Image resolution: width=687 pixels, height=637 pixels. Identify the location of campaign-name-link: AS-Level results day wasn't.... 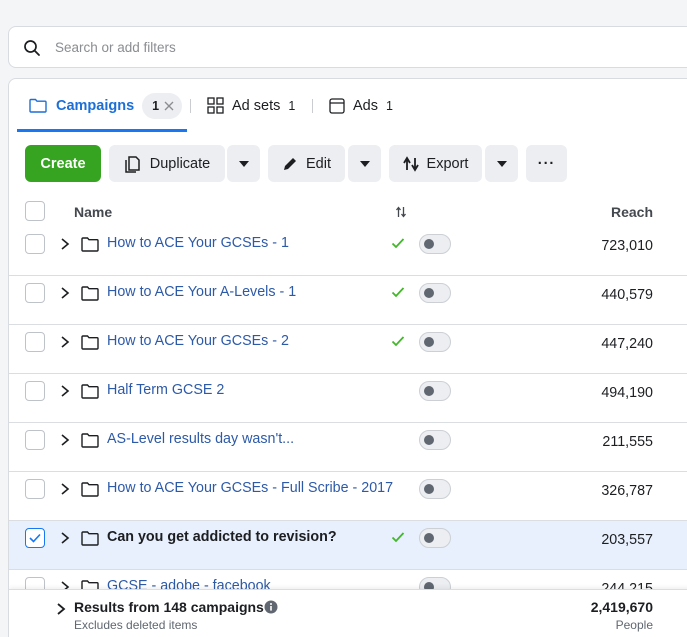
(200, 439).